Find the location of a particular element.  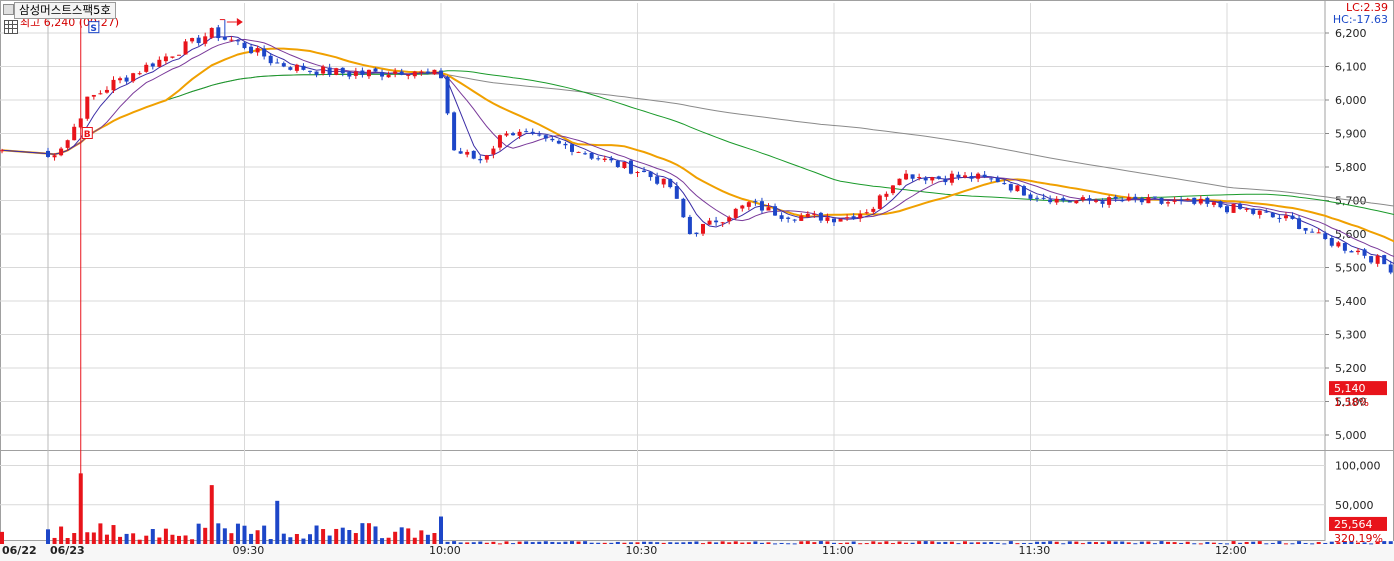

current-volume-ratio: 320.19% is located at coordinates (1358, 538).